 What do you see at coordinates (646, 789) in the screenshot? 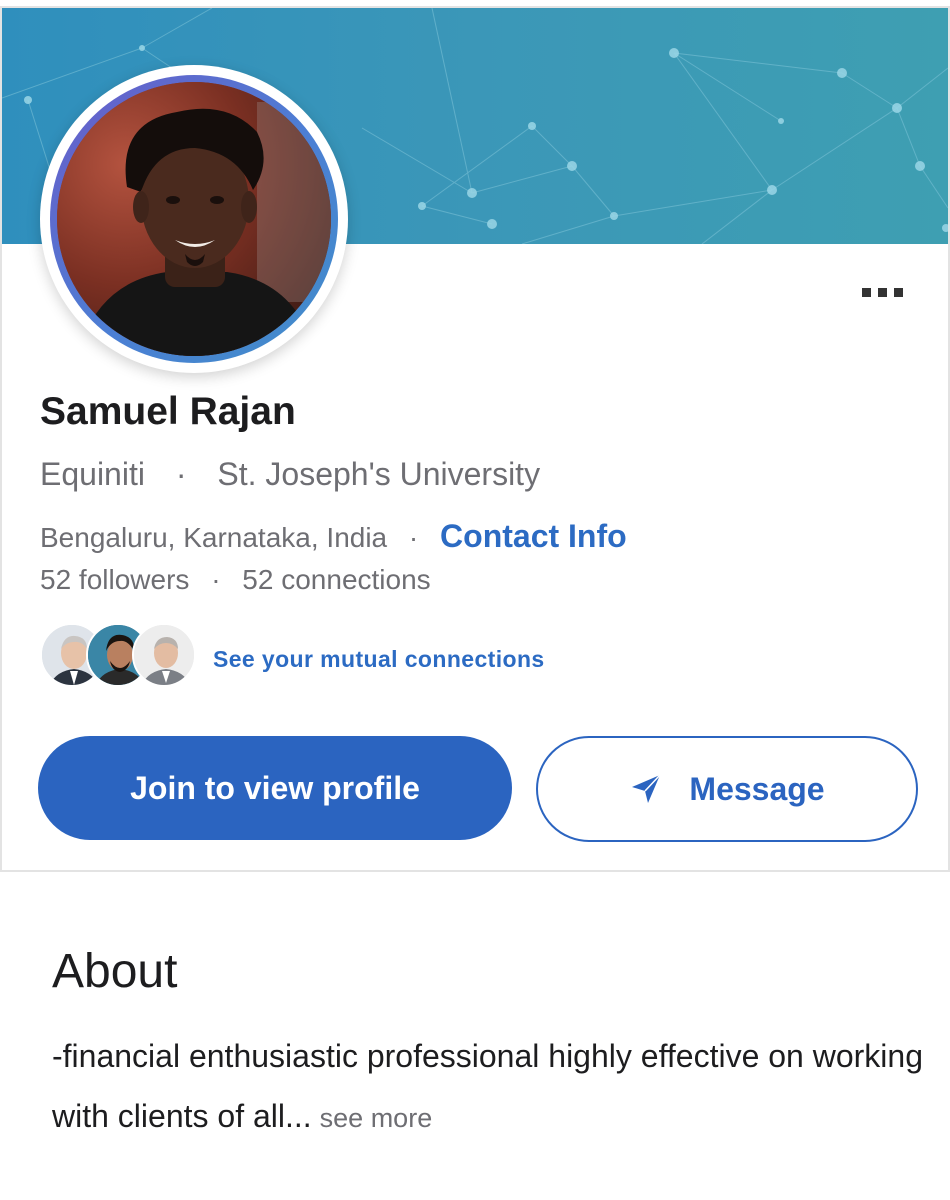
I see `send-icon` at bounding box center [646, 789].